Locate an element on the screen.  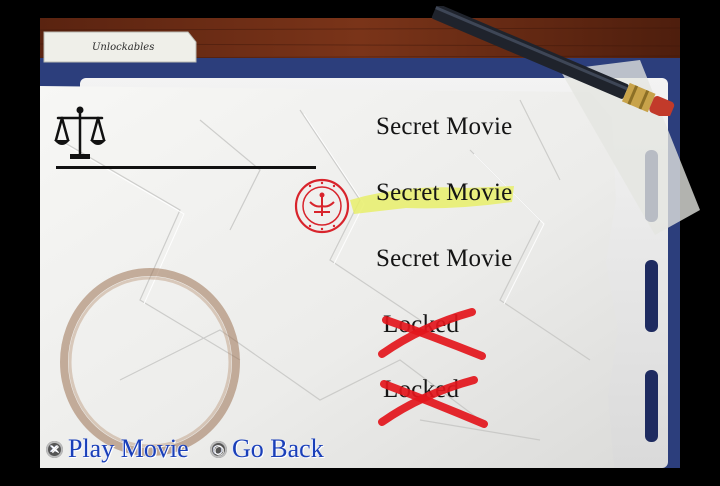
circle-button-icon: ○ is located at coordinates (218, 449).